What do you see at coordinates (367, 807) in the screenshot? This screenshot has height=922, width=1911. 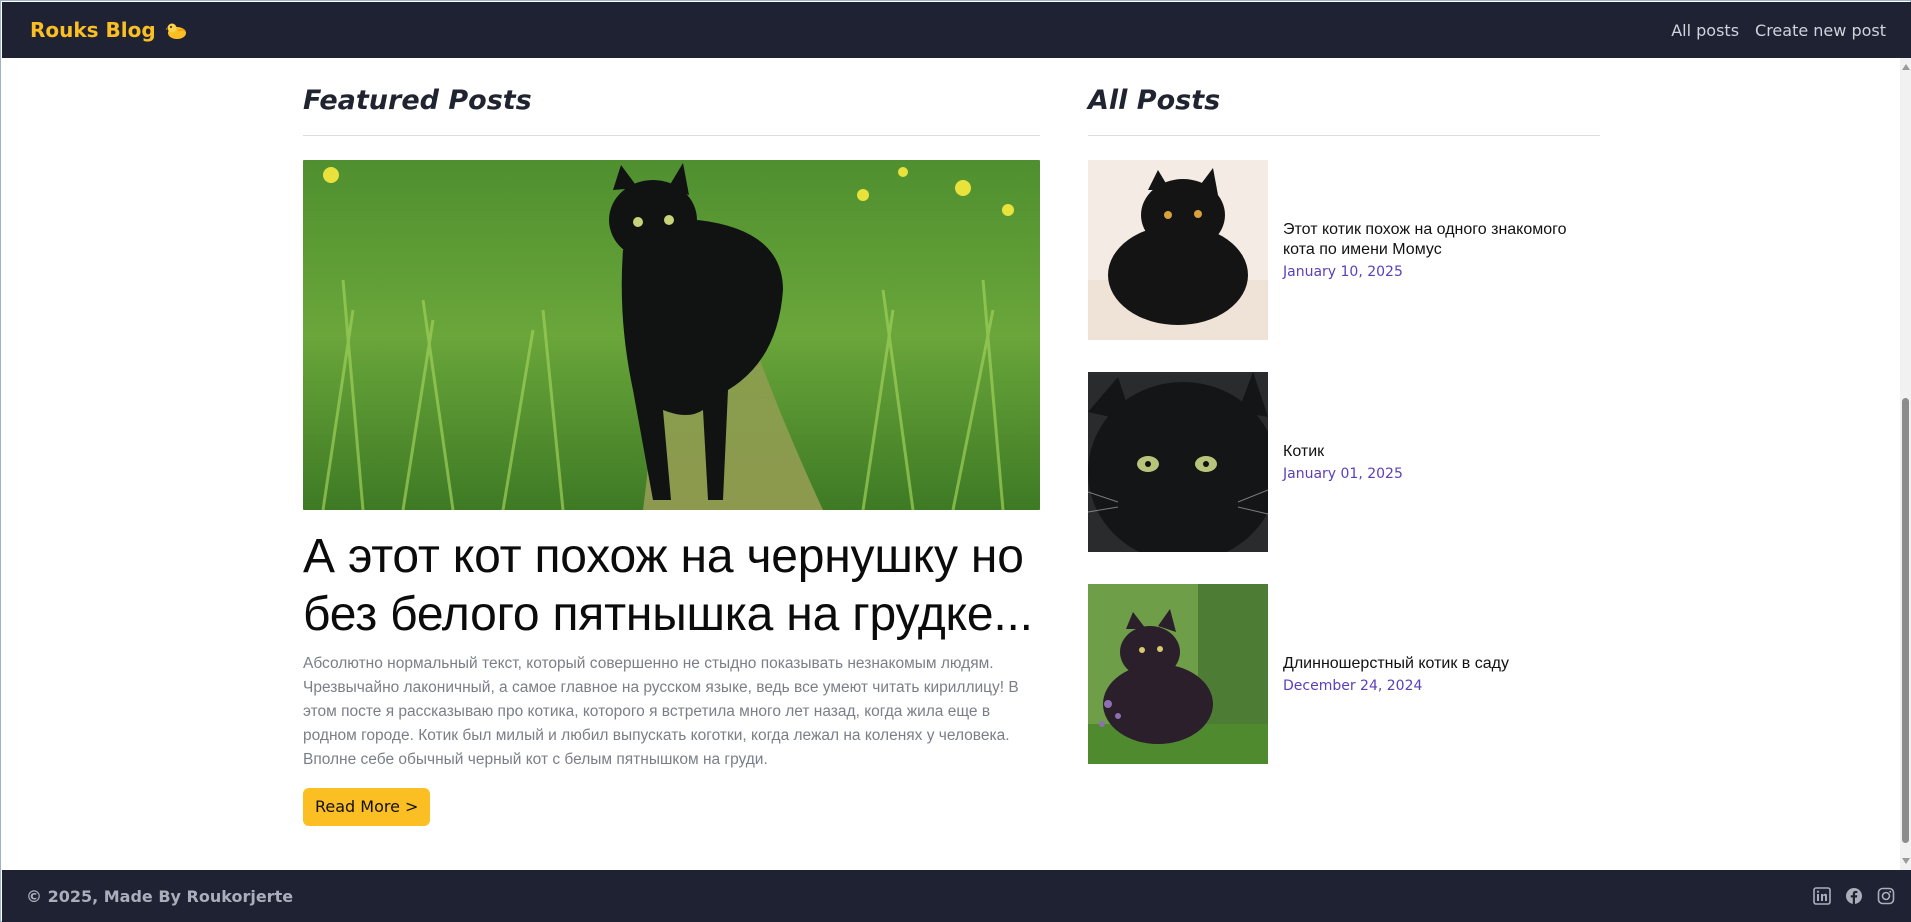 I see `read-more-button: Read More >` at bounding box center [367, 807].